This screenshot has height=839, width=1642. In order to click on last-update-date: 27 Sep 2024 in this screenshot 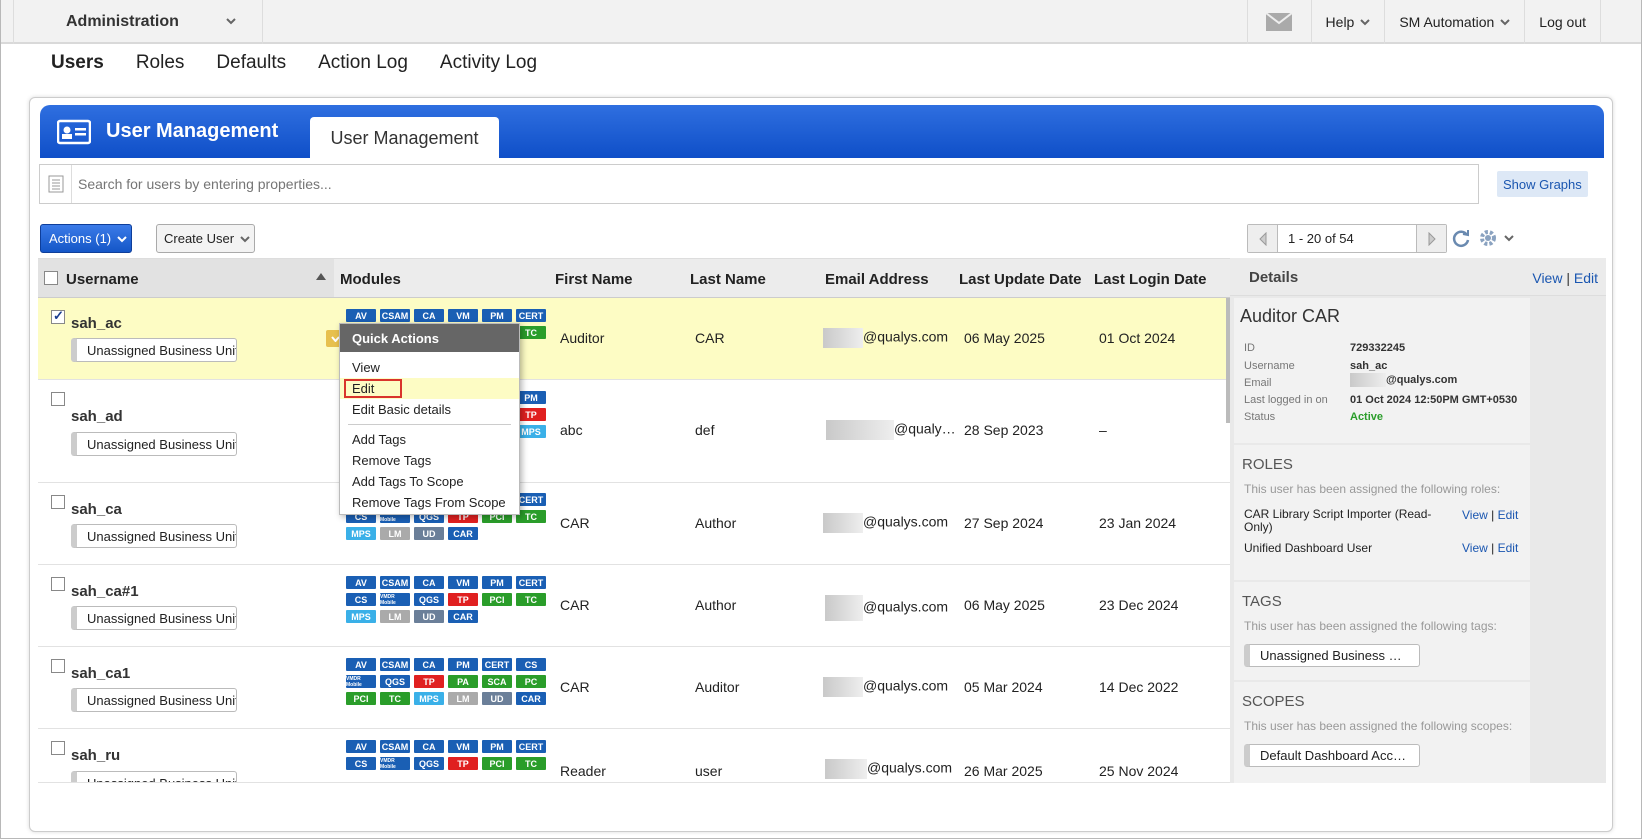, I will do `click(1004, 523)`.